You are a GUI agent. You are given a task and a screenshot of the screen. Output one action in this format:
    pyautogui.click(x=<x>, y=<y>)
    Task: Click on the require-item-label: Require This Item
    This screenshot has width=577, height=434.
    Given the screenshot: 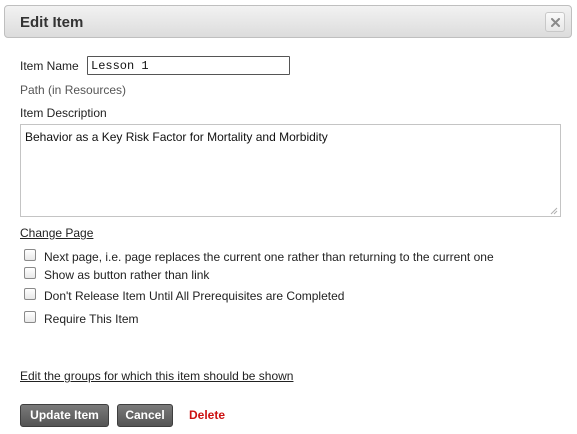 What is the action you would take?
    pyautogui.click(x=91, y=319)
    